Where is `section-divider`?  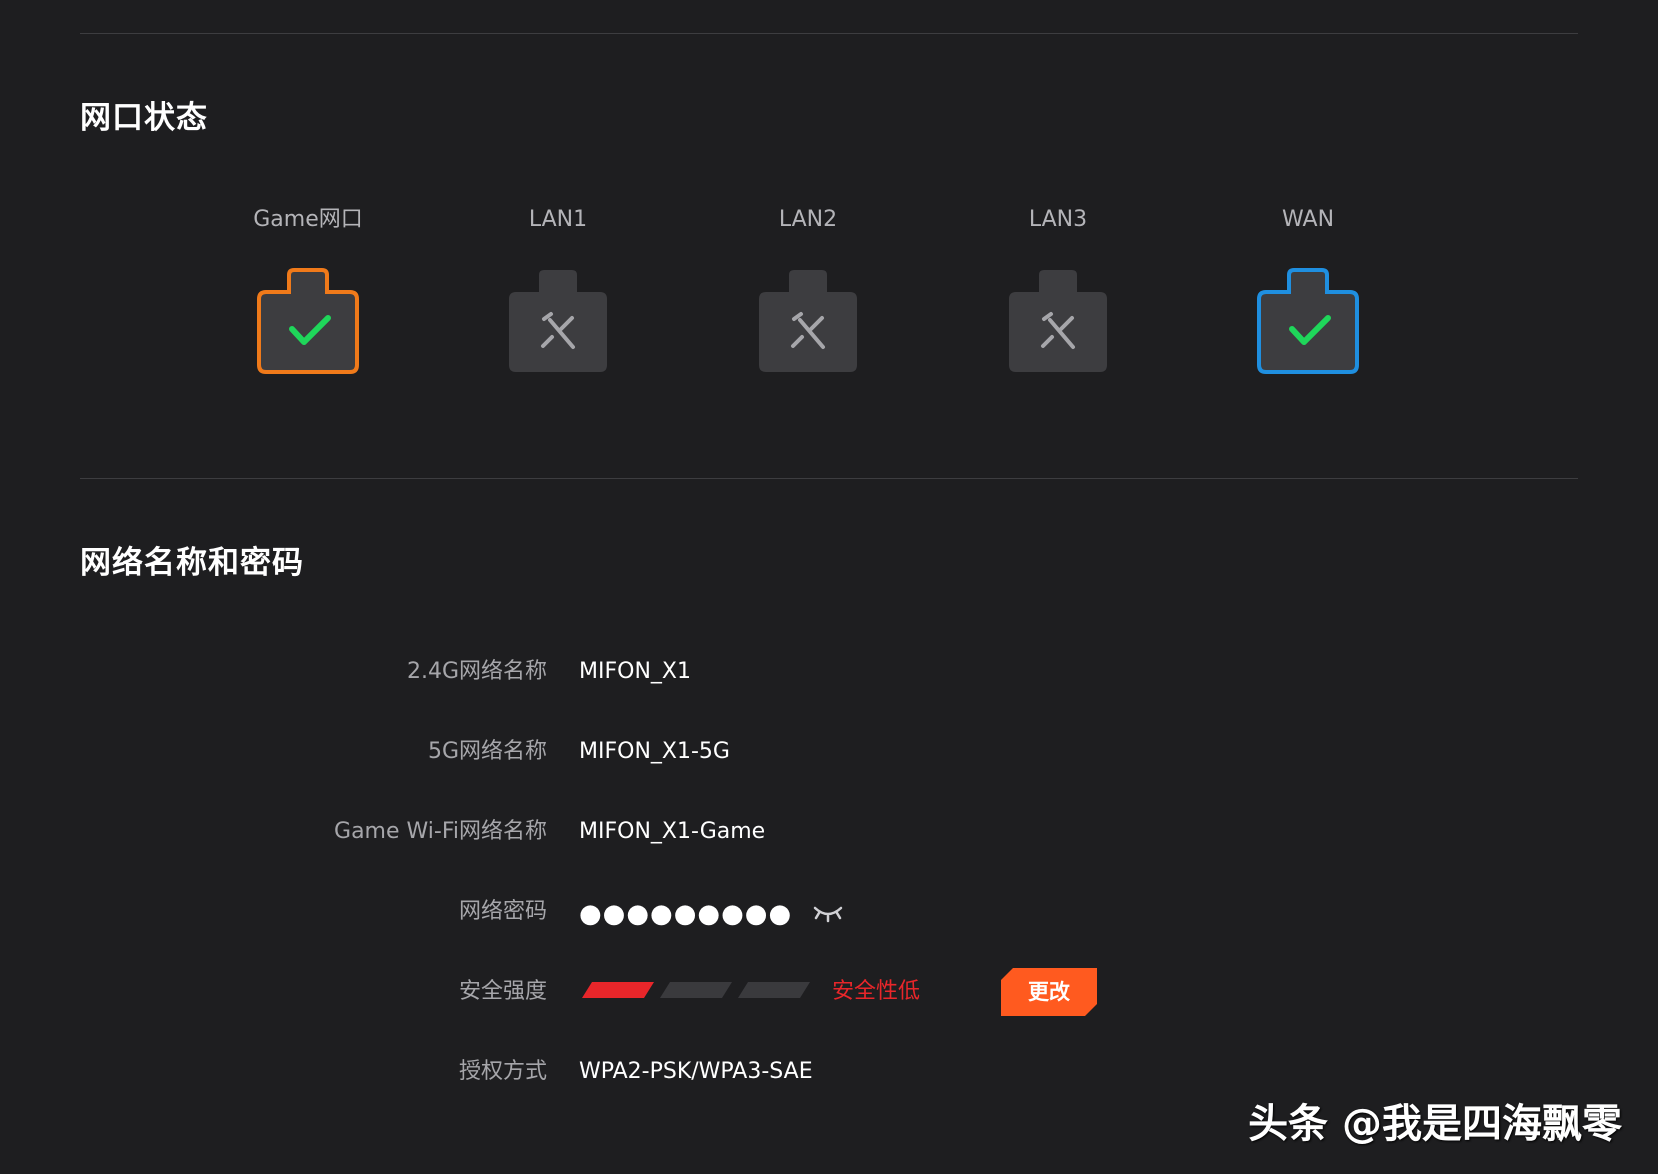
section-divider is located at coordinates (829, 478).